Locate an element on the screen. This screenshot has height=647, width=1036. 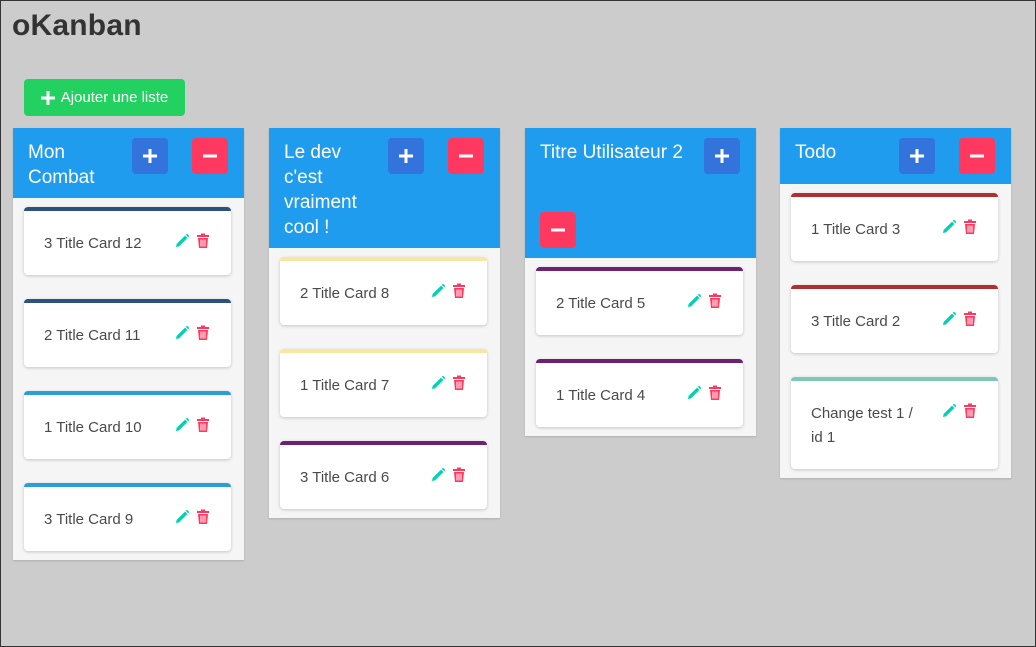
card-title: 3 Title Card 6 is located at coordinates (345, 477).